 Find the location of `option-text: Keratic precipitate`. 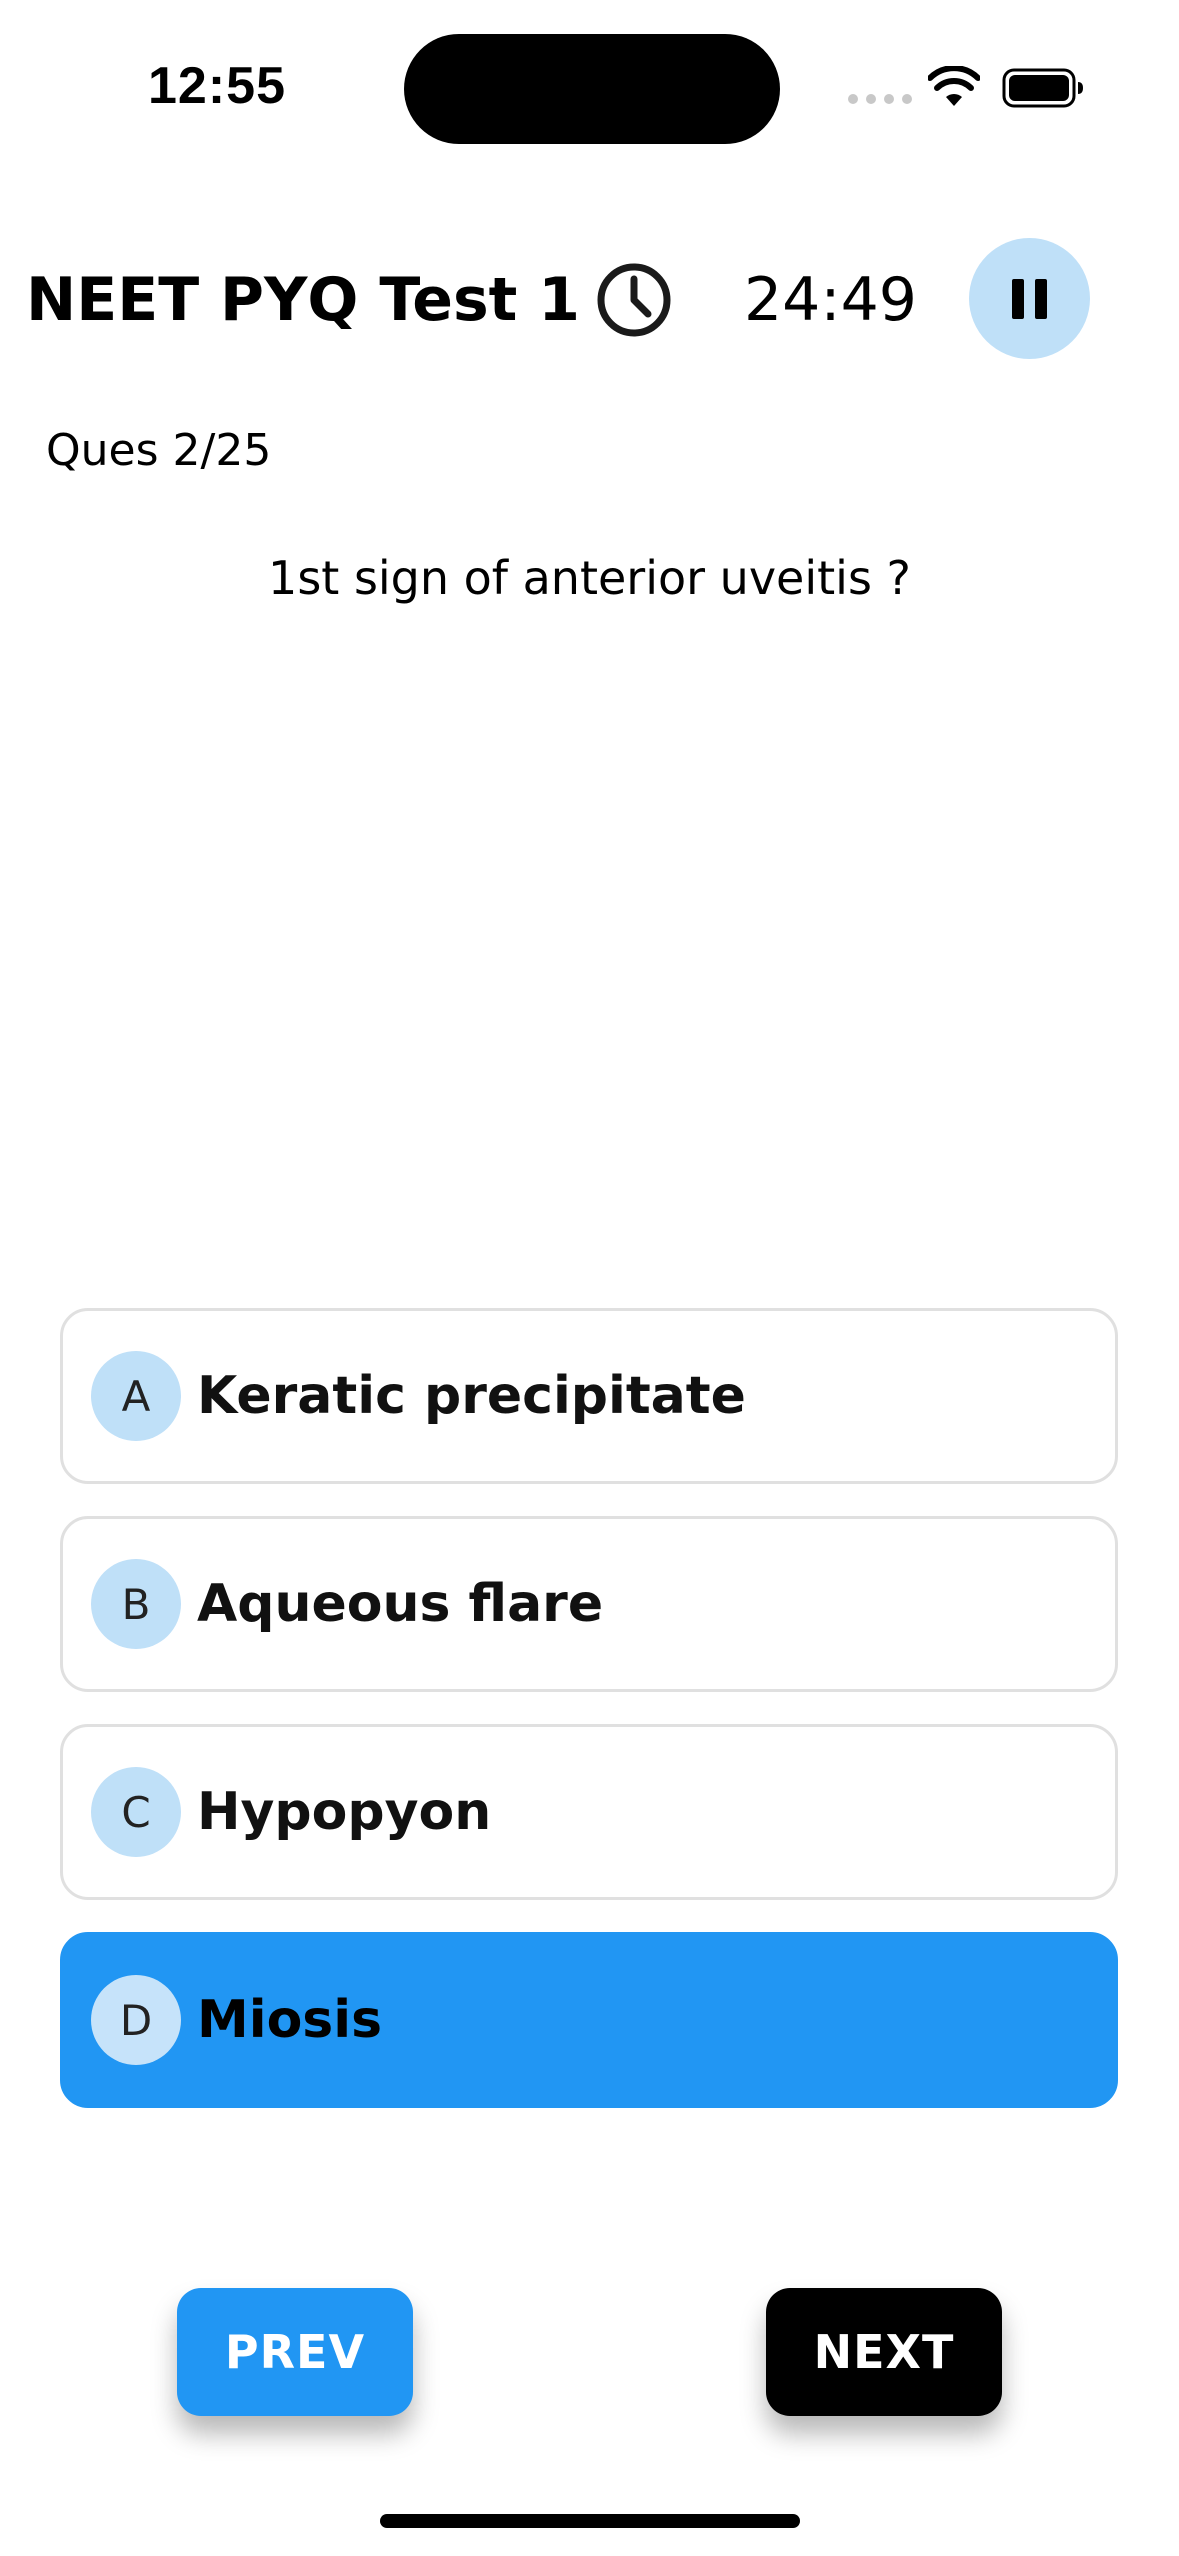

option-text: Keratic precipitate is located at coordinates (471, 1396).